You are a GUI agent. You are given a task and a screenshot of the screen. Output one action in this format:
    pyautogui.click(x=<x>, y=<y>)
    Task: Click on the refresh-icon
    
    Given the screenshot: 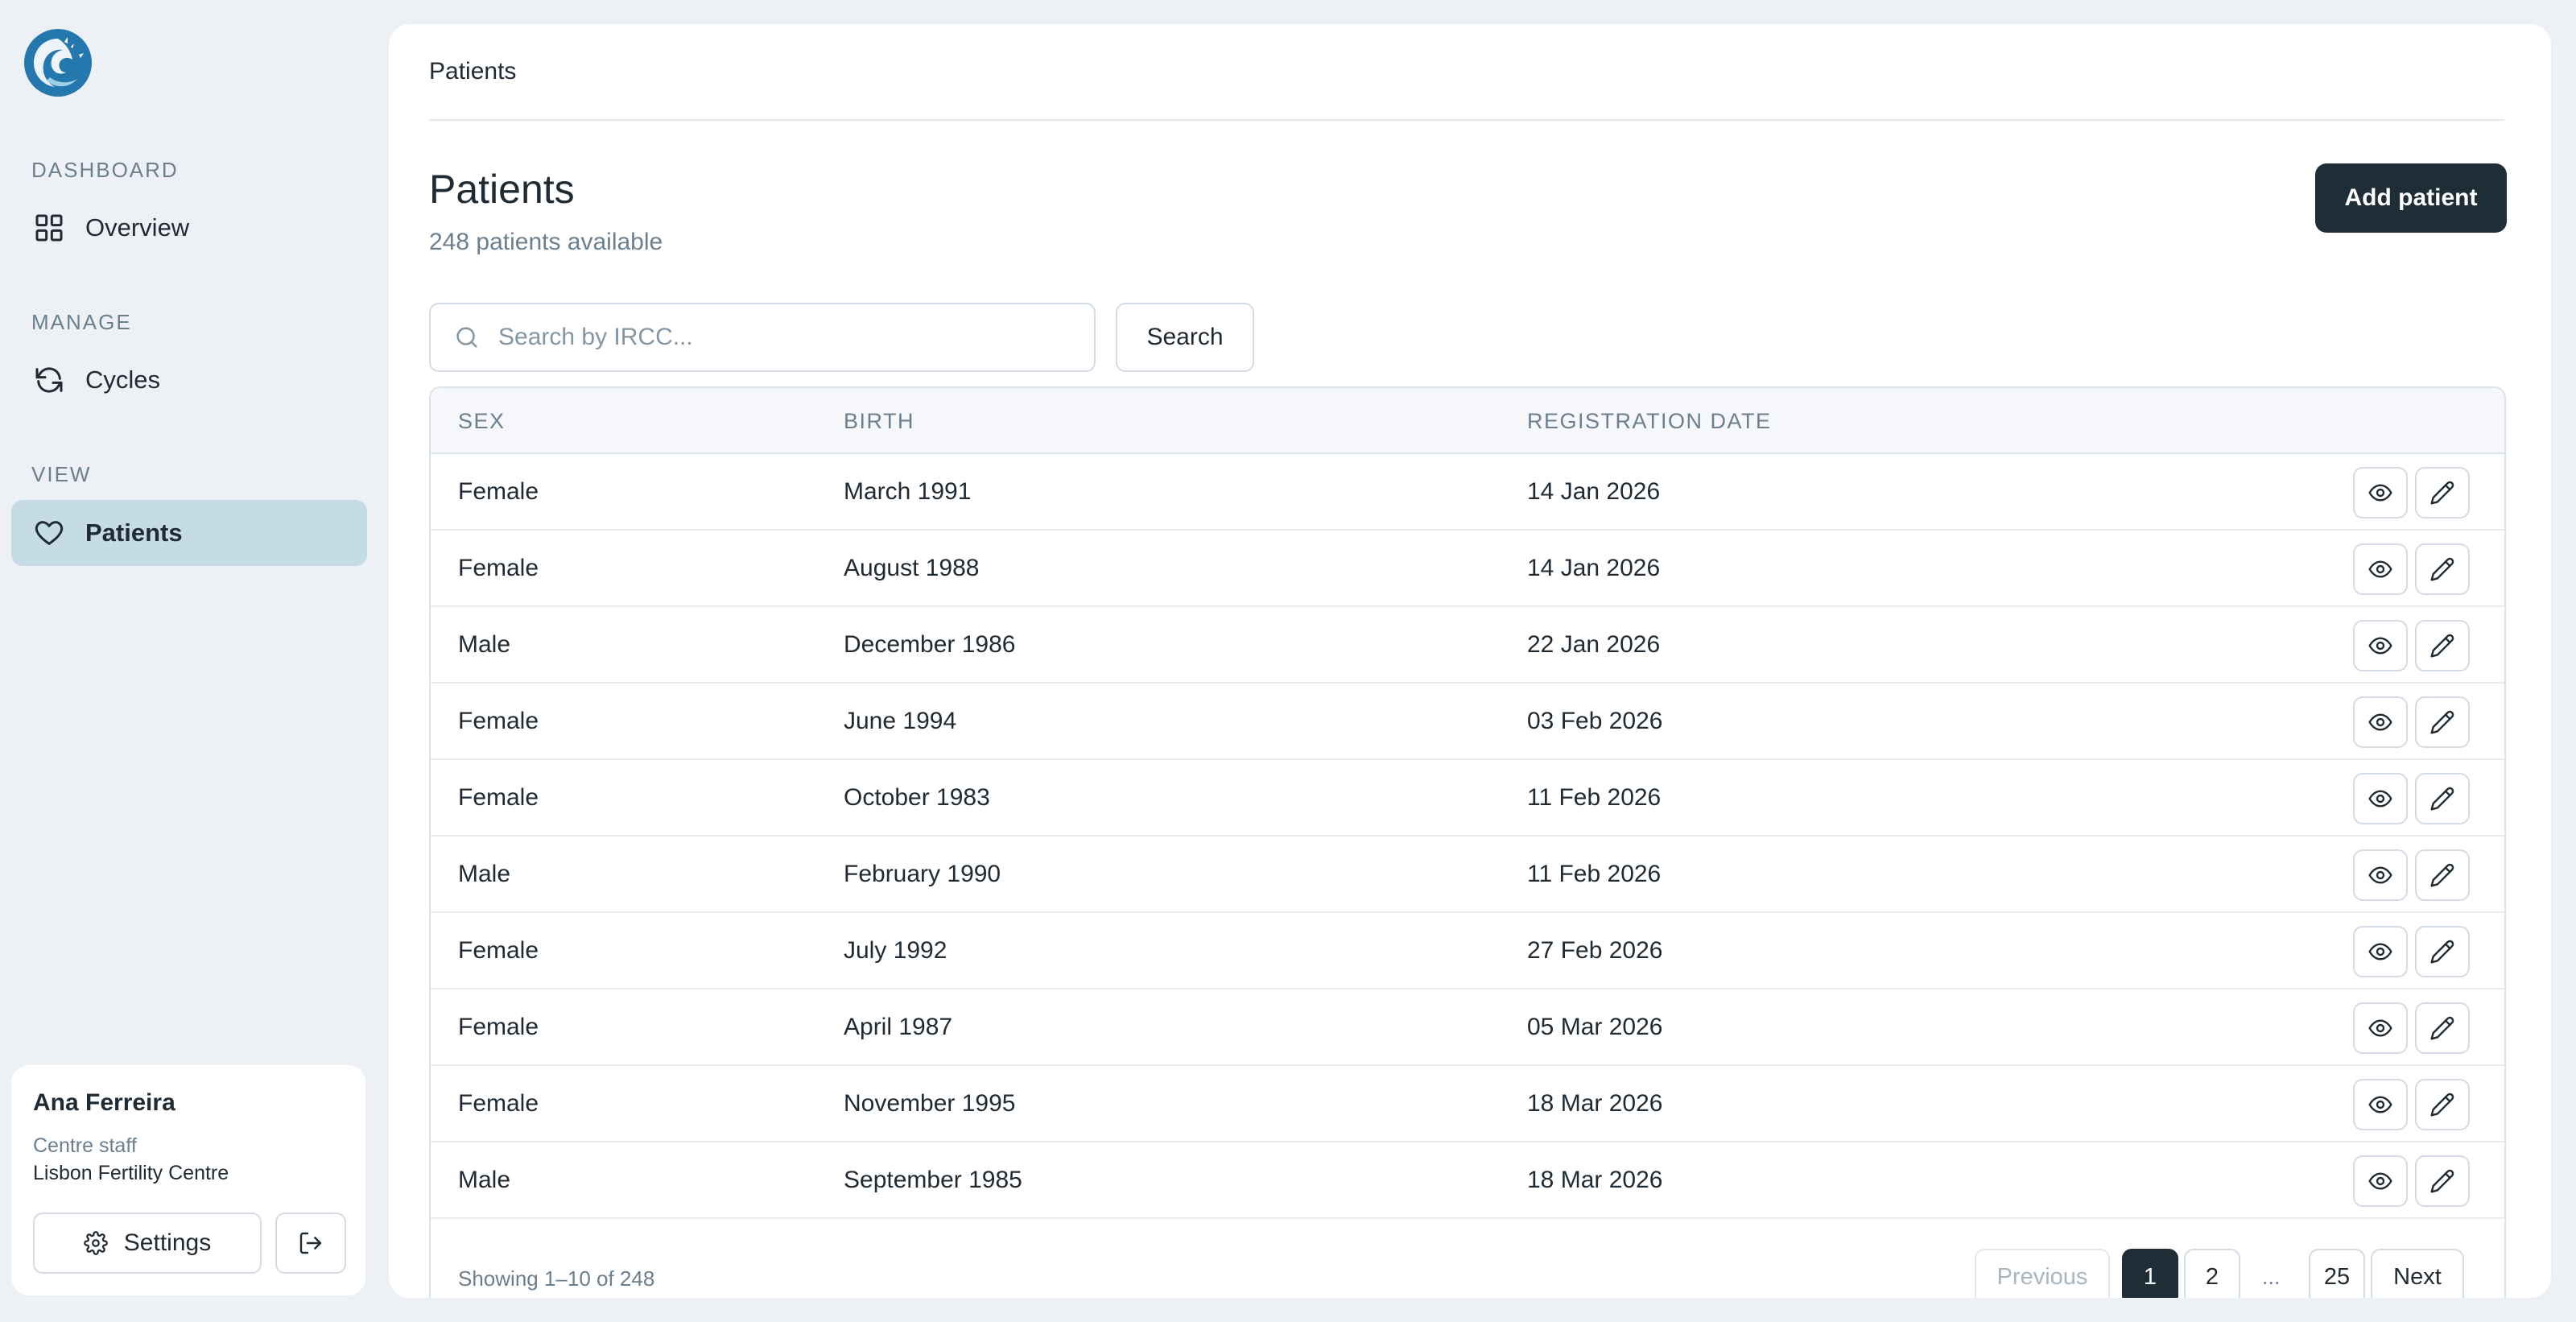 What is the action you would take?
    pyautogui.click(x=49, y=380)
    